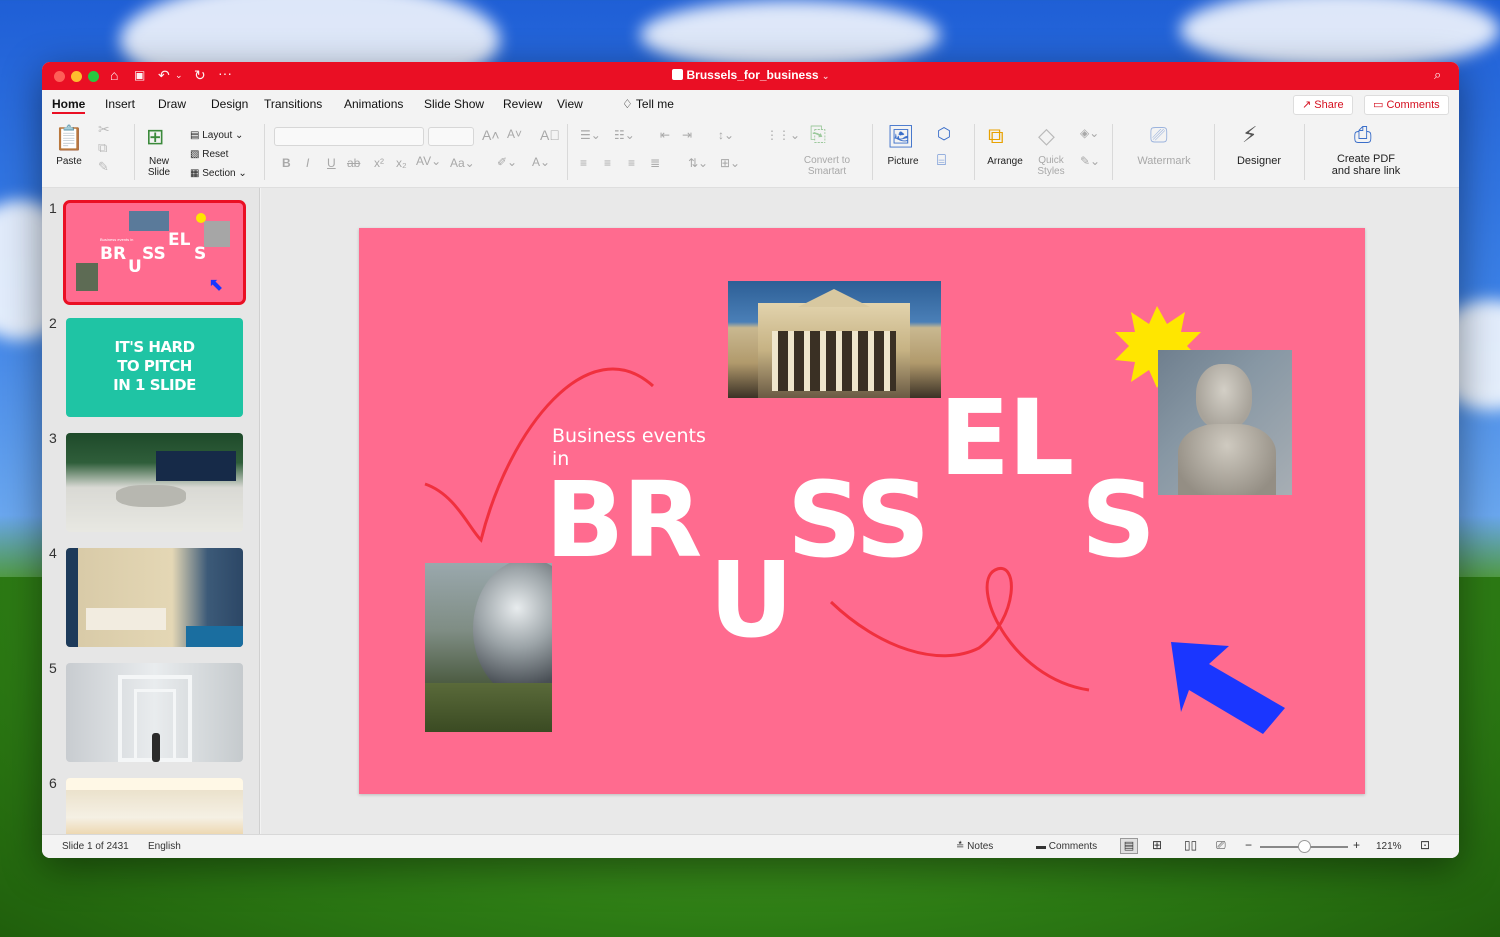  I want to click on notes-icon: ≛, so click(960, 846).